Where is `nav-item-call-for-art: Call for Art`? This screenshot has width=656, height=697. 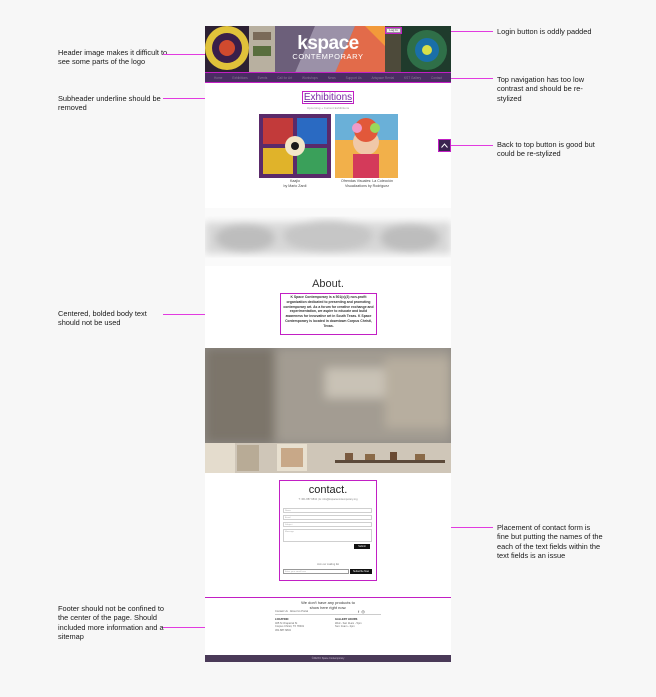 nav-item-call-for-art: Call for Art is located at coordinates (284, 78).